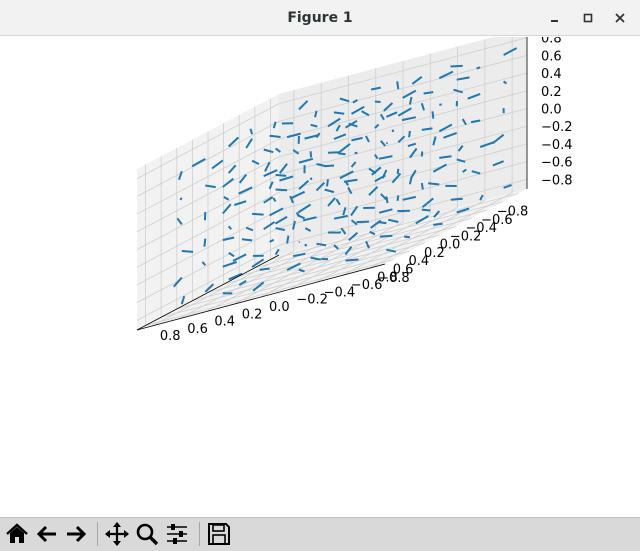  What do you see at coordinates (551, 42) in the screenshot?
I see `z-tick-label: 0.8` at bounding box center [551, 42].